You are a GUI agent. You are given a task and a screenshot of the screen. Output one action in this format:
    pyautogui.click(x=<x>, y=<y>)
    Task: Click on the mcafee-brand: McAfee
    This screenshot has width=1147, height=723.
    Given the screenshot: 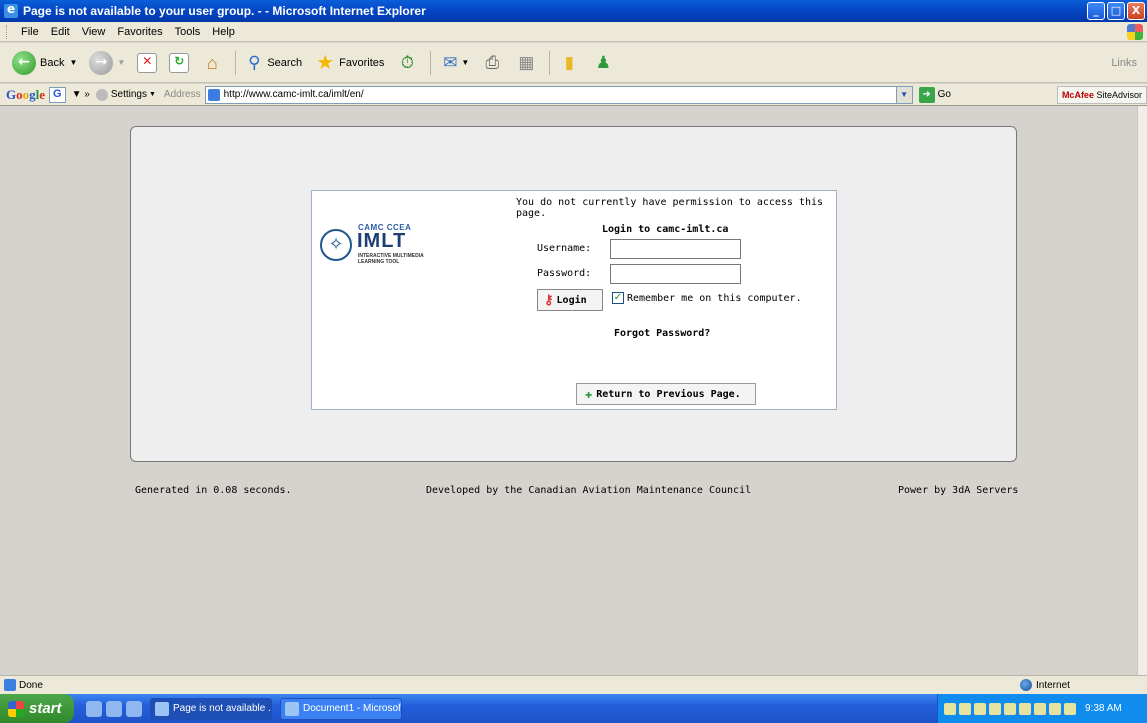 What is the action you would take?
    pyautogui.click(x=1077, y=95)
    